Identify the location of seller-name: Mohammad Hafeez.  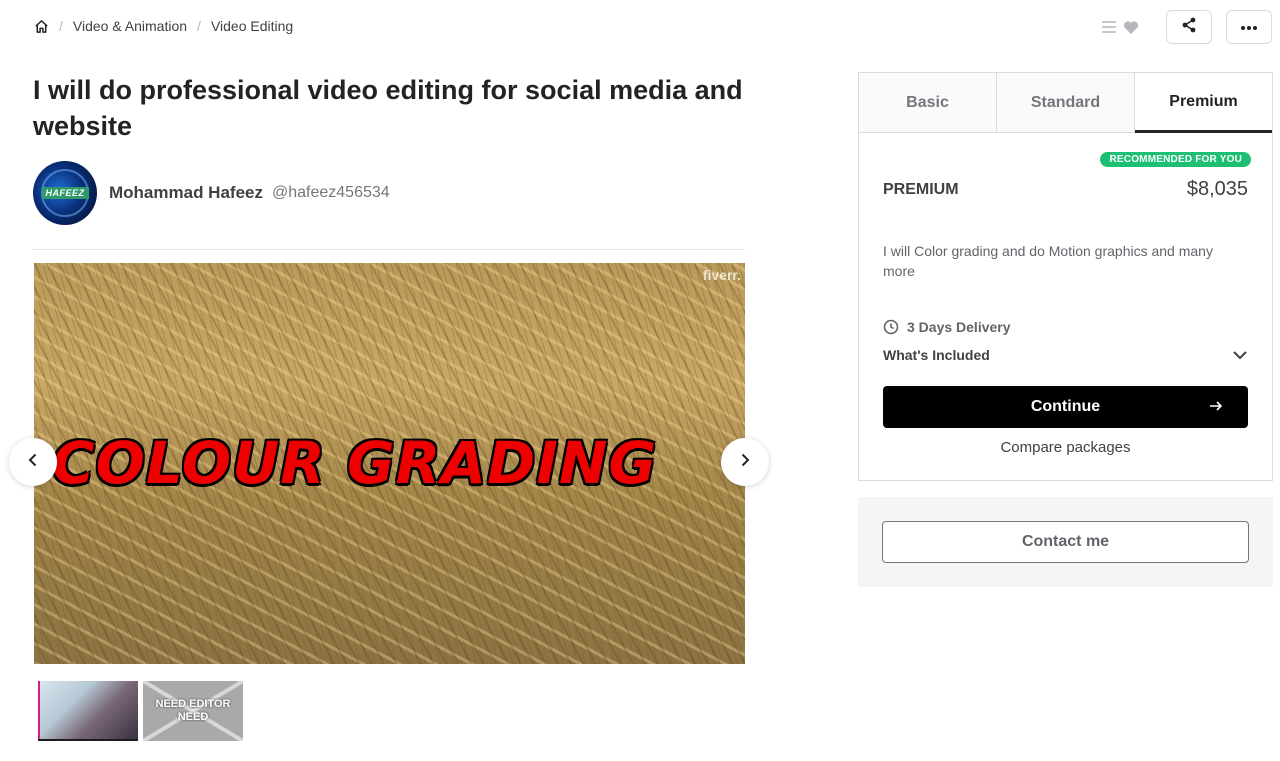
(186, 193).